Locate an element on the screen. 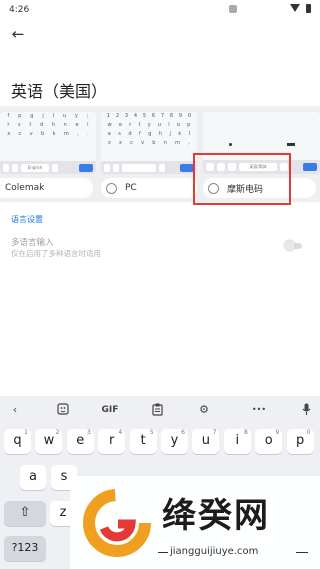 The image size is (320, 569). thumb-key-label: 8 is located at coordinates (171, 116).